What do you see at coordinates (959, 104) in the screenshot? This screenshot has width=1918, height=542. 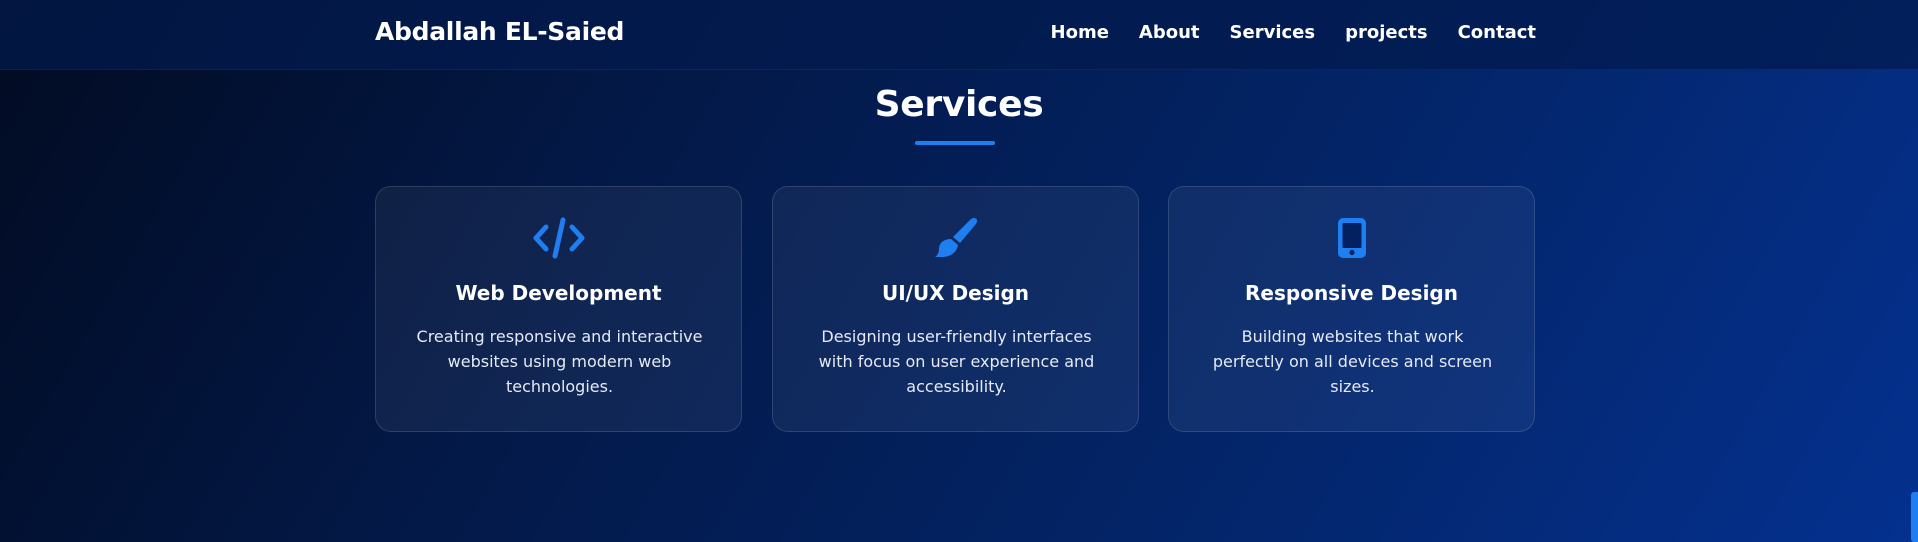 I see `section-title: Services` at bounding box center [959, 104].